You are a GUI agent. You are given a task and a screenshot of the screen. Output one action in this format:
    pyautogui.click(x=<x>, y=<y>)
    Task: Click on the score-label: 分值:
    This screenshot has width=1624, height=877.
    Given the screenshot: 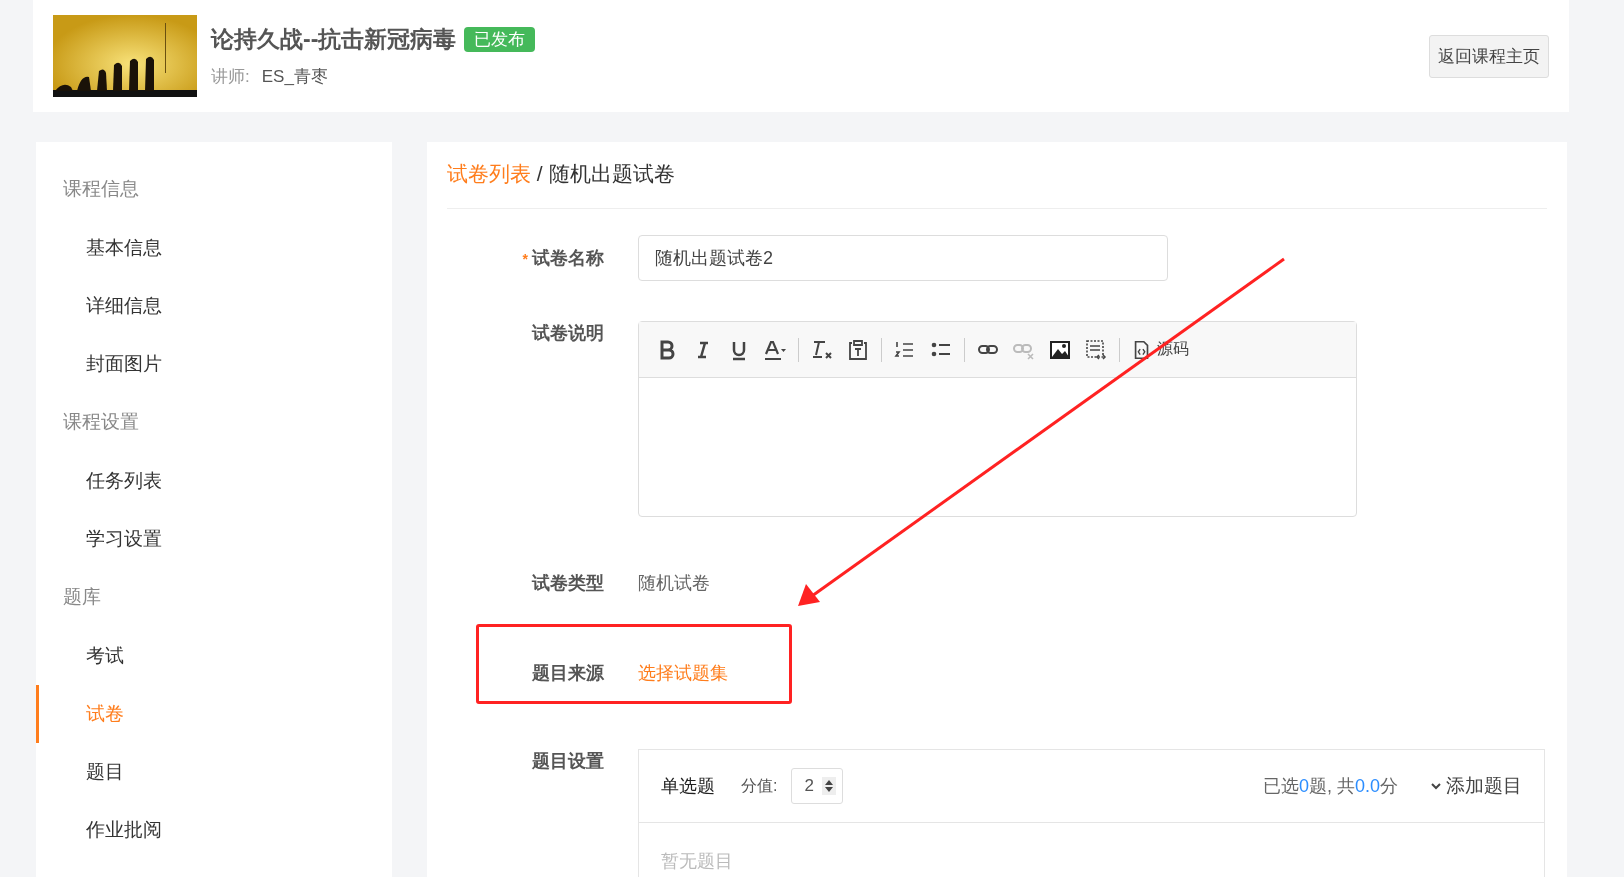 What is the action you would take?
    pyautogui.click(x=759, y=785)
    